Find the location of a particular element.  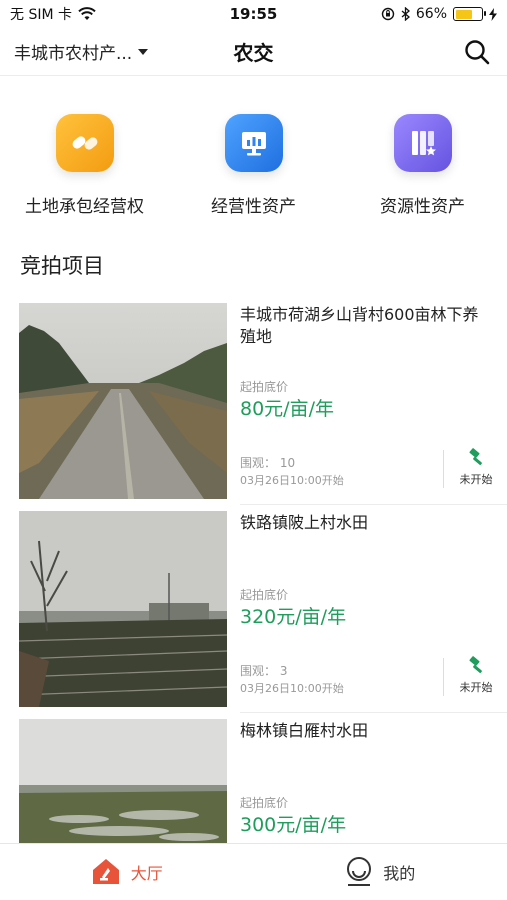

price-value: 320元/亩/年 is located at coordinates (293, 617).